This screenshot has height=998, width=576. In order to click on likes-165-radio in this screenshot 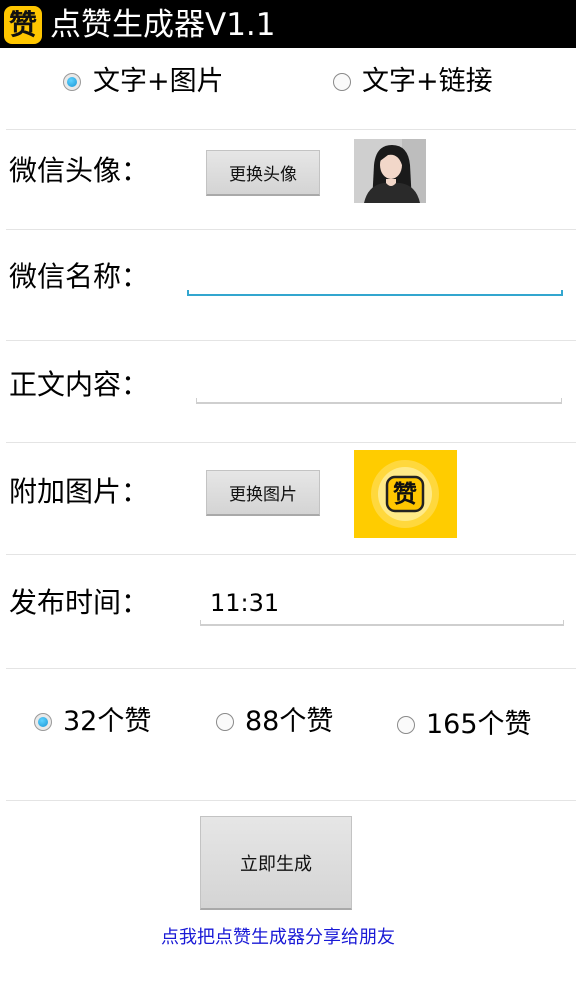, I will do `click(406, 725)`.